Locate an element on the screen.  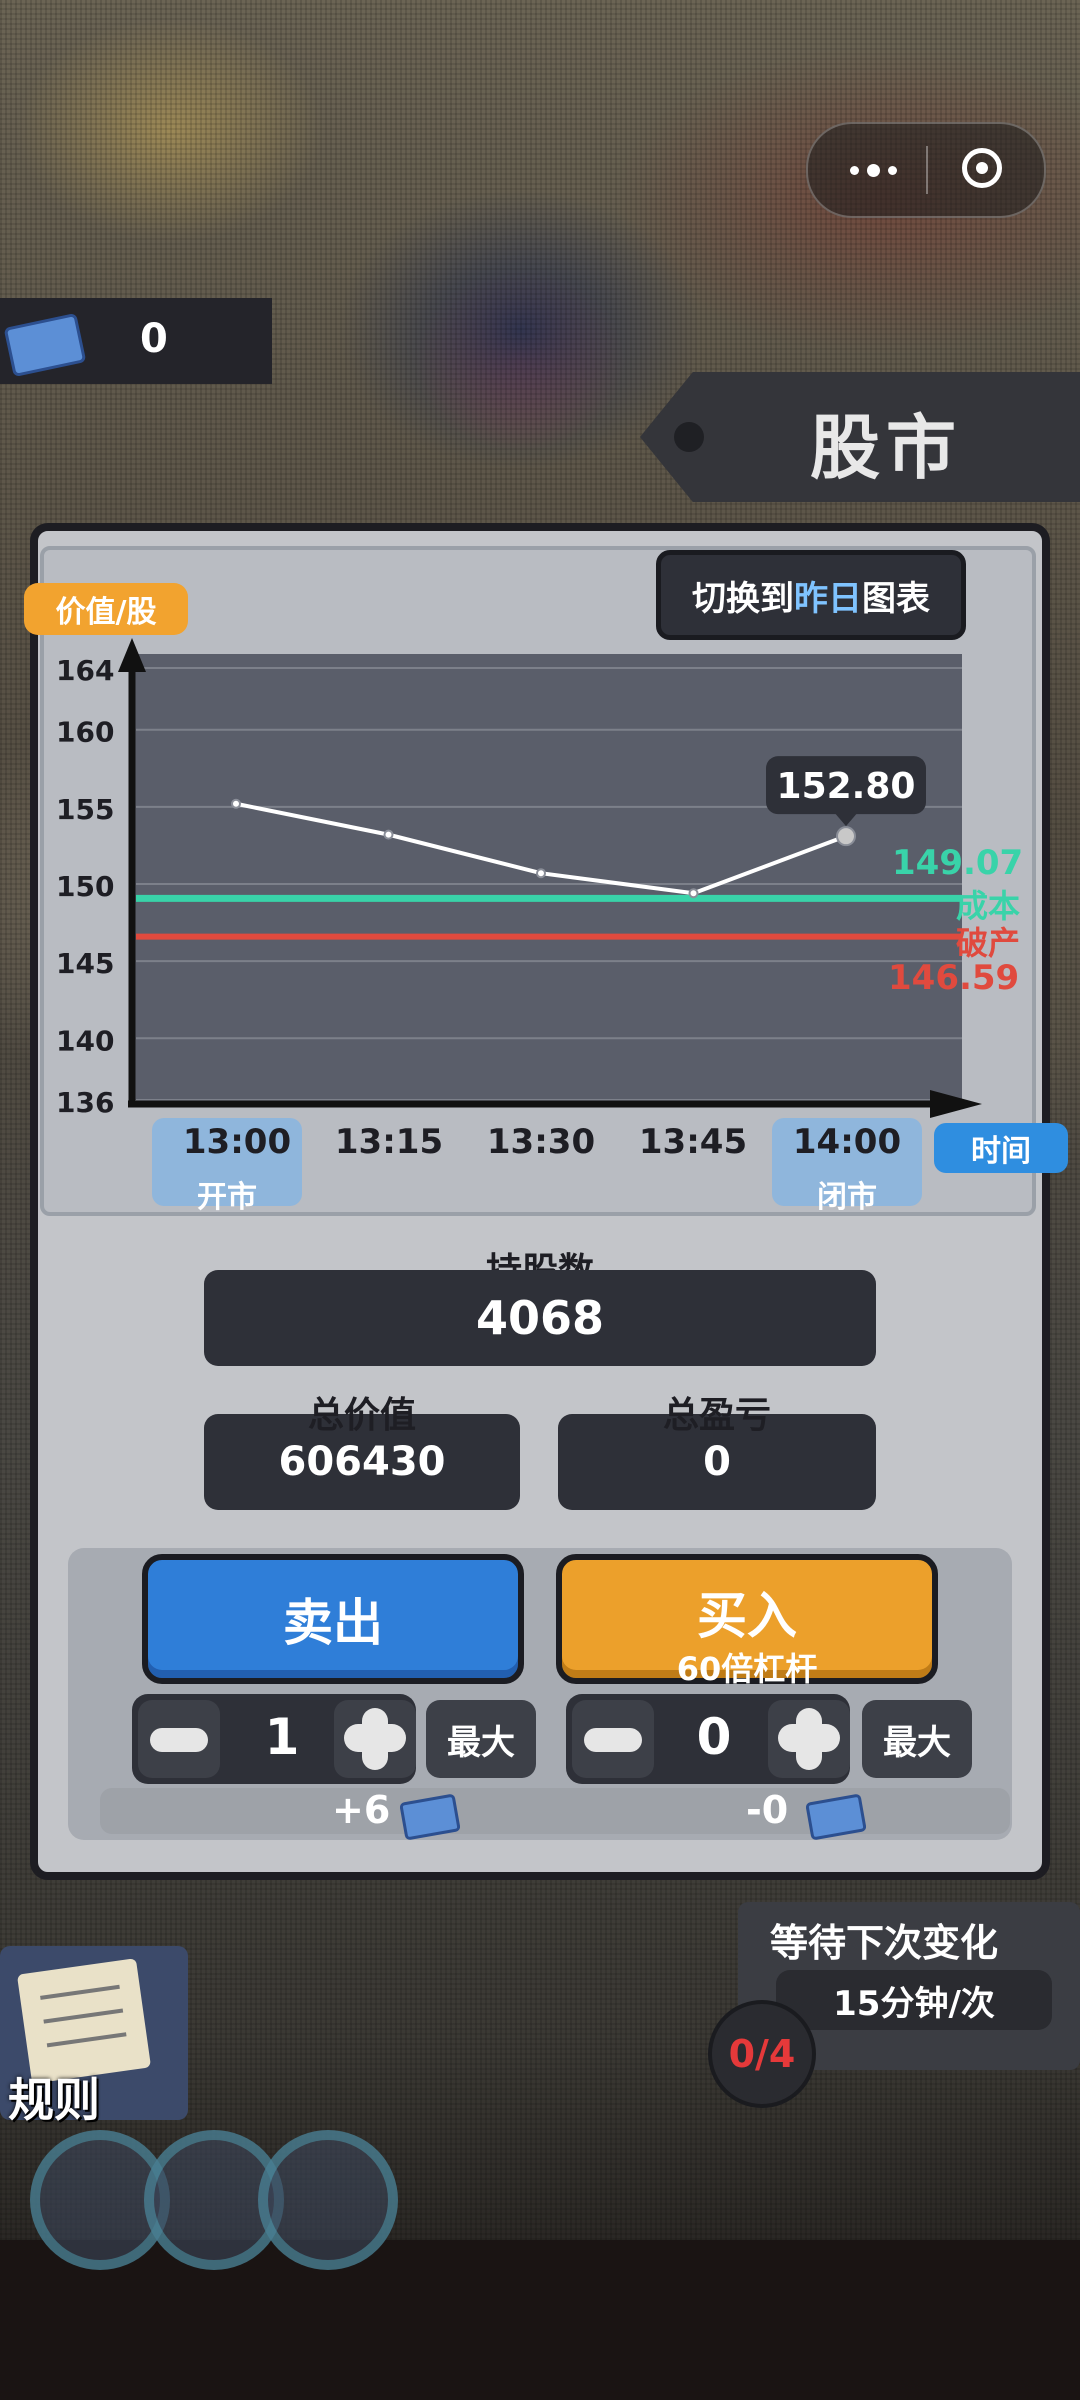
skill-bubble-icon is located at coordinates (328, 2200).